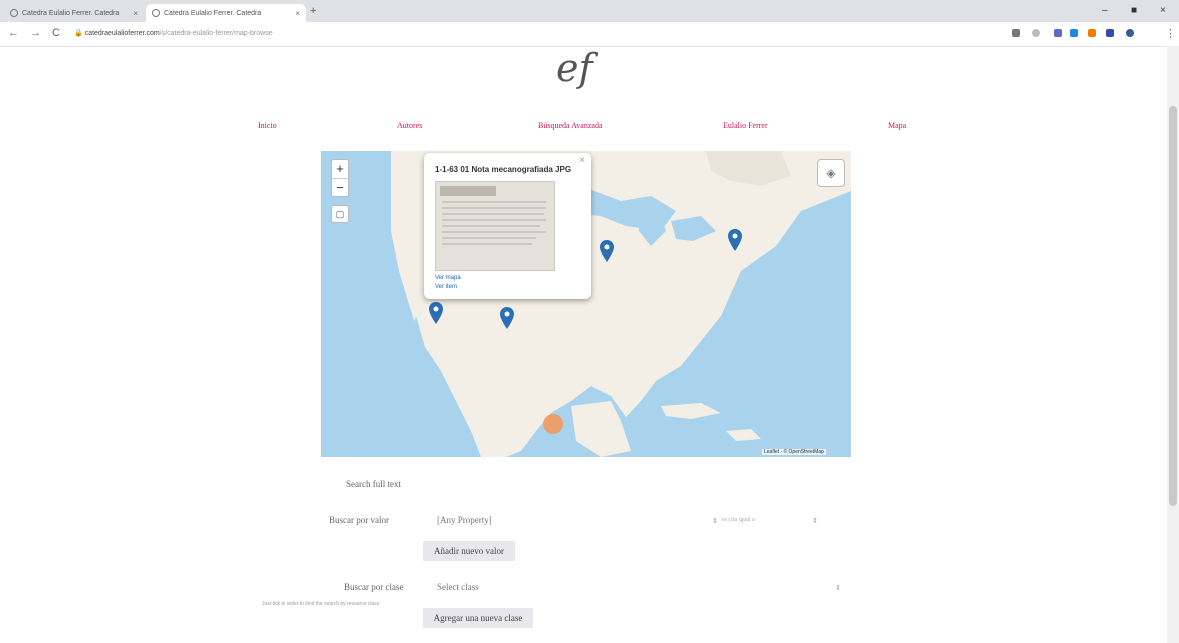 Image resolution: width=1179 pixels, height=643 pixels. What do you see at coordinates (1130, 33) in the screenshot?
I see `profile-icon` at bounding box center [1130, 33].